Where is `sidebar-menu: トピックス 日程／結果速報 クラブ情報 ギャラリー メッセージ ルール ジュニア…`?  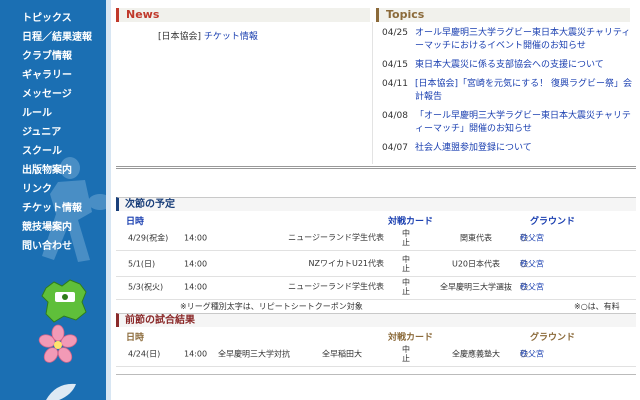
sidebar-menu: トピックス 日程／結果速報 クラブ情報 ギャラリー メッセージ ルール ジュニア… is located at coordinates (53, 132).